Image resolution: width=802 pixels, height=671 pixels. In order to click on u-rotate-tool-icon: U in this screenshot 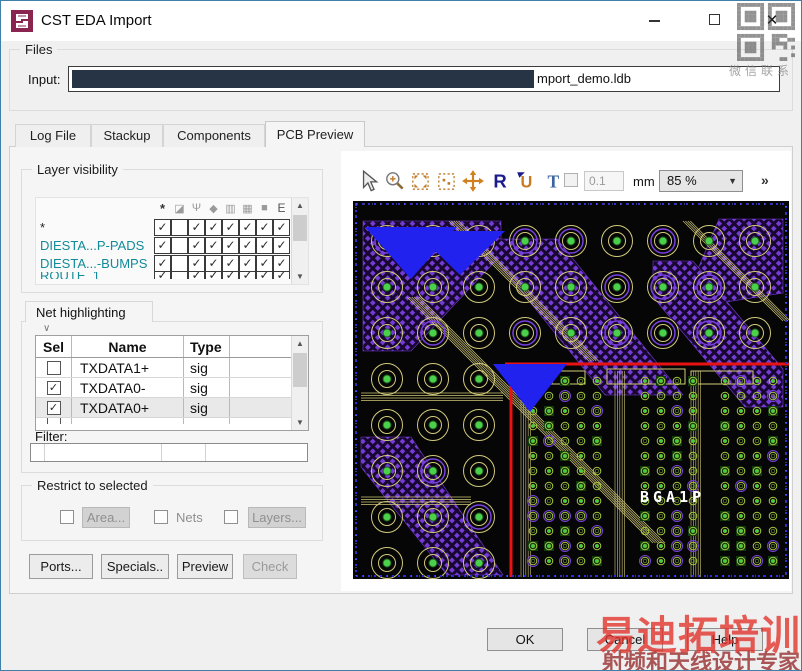, I will do `click(527, 181)`.